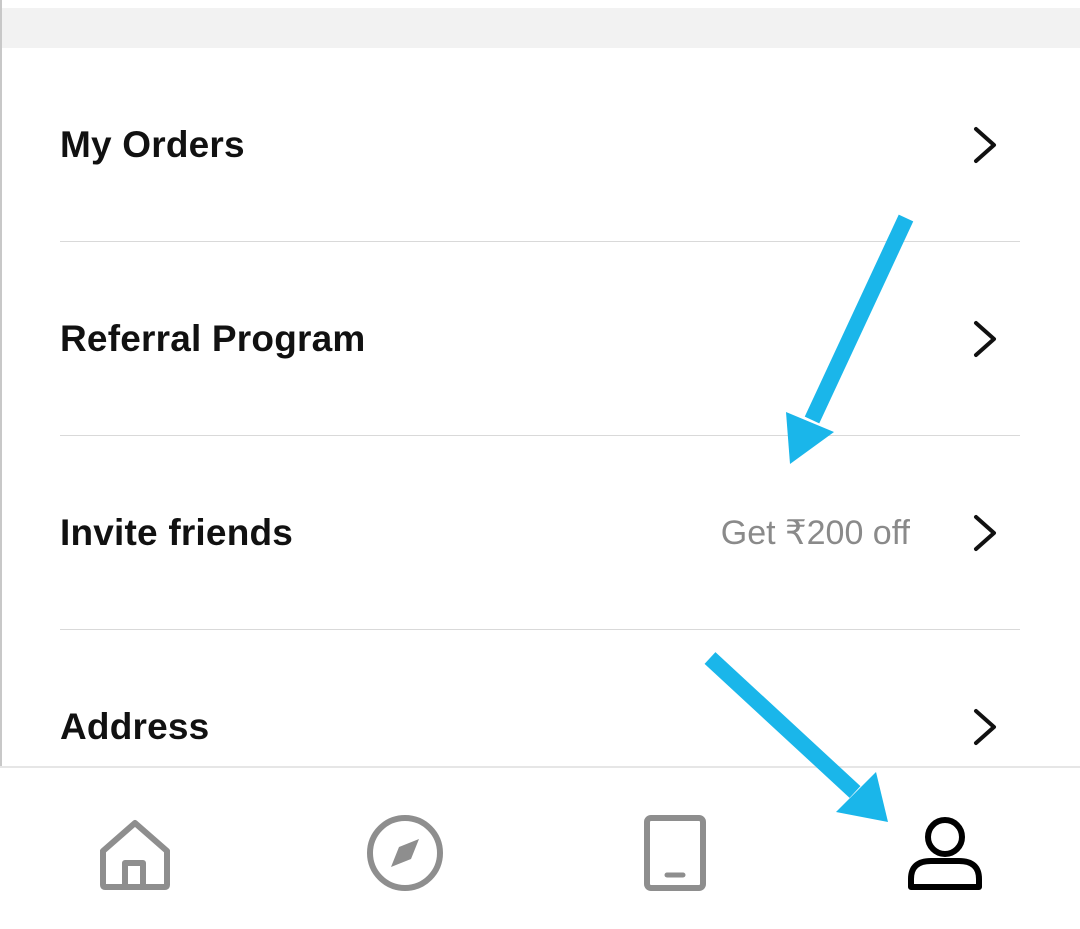 The width and height of the screenshot is (1080, 929). I want to click on menu-item-label: My Orders, so click(152, 144).